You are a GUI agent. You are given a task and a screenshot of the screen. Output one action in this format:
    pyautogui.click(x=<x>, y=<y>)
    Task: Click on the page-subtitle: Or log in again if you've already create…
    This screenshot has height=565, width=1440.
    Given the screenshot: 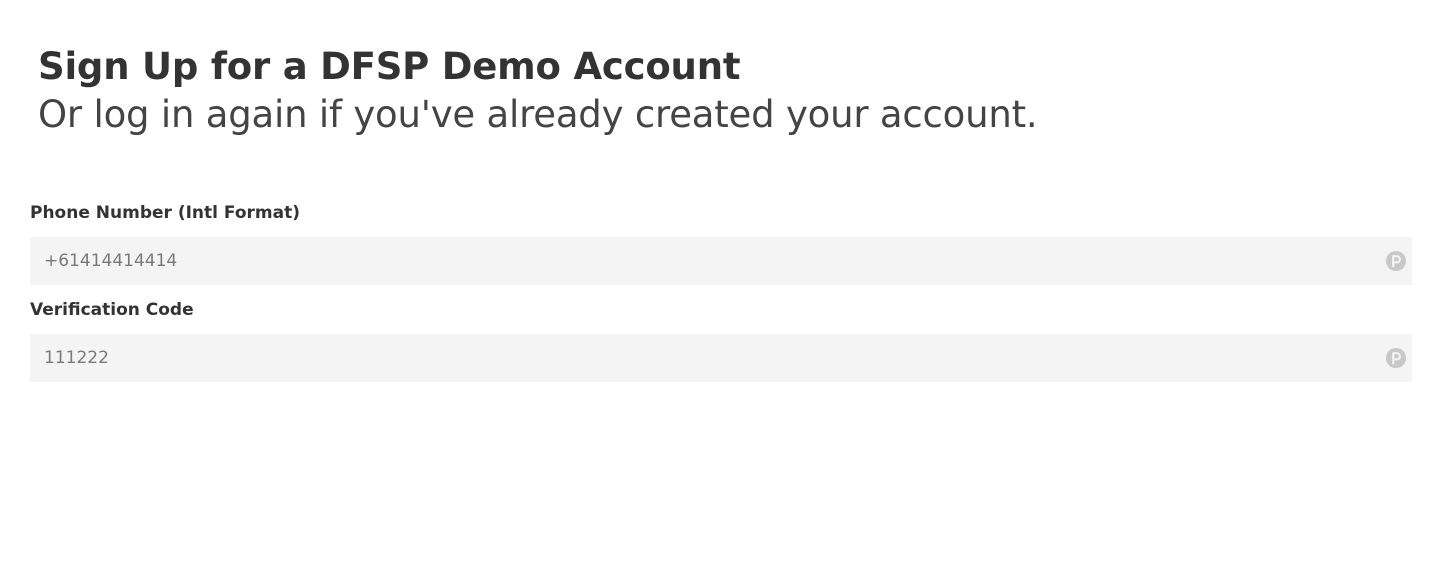 What is the action you would take?
    pyautogui.click(x=538, y=114)
    